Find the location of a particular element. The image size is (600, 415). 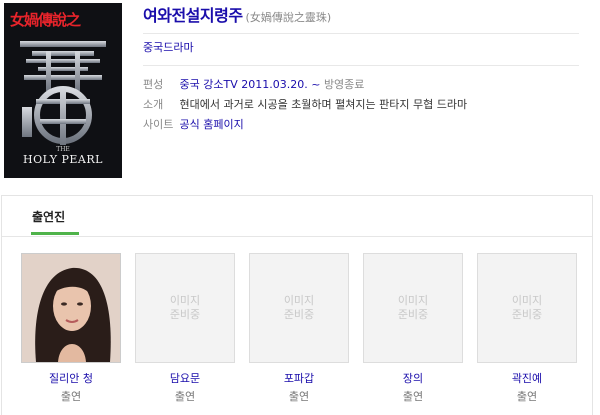

cast-name-link: 질리안 청 is located at coordinates (71, 377).